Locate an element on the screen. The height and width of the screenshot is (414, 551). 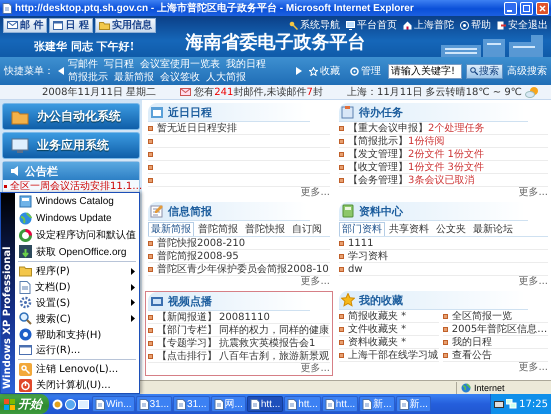
start-menu-item: 搜索(C) is located at coordinates (77, 318).